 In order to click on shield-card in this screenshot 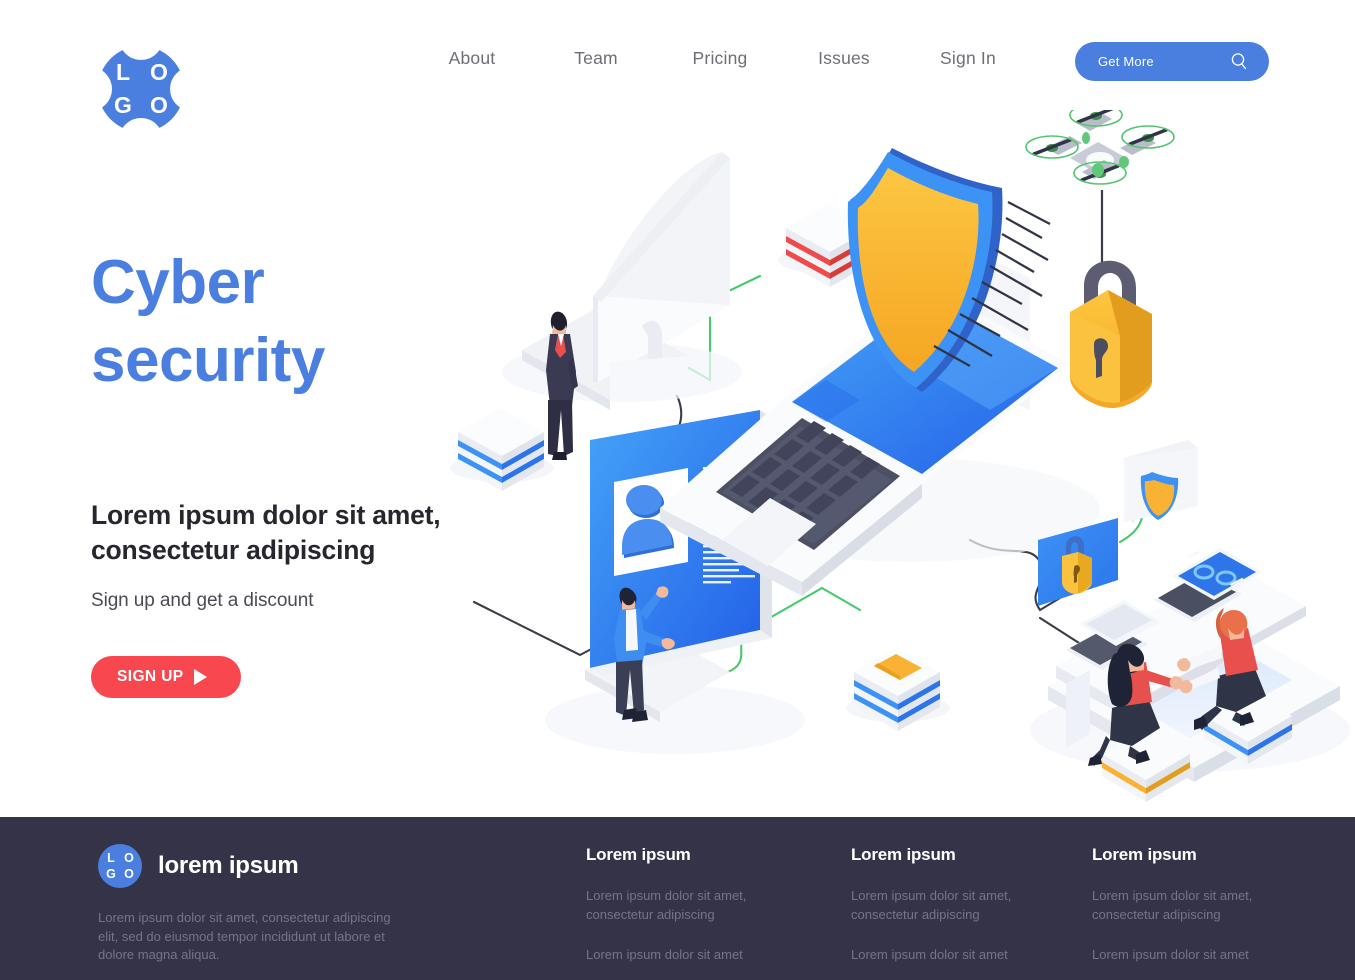, I will do `click(1161, 482)`.